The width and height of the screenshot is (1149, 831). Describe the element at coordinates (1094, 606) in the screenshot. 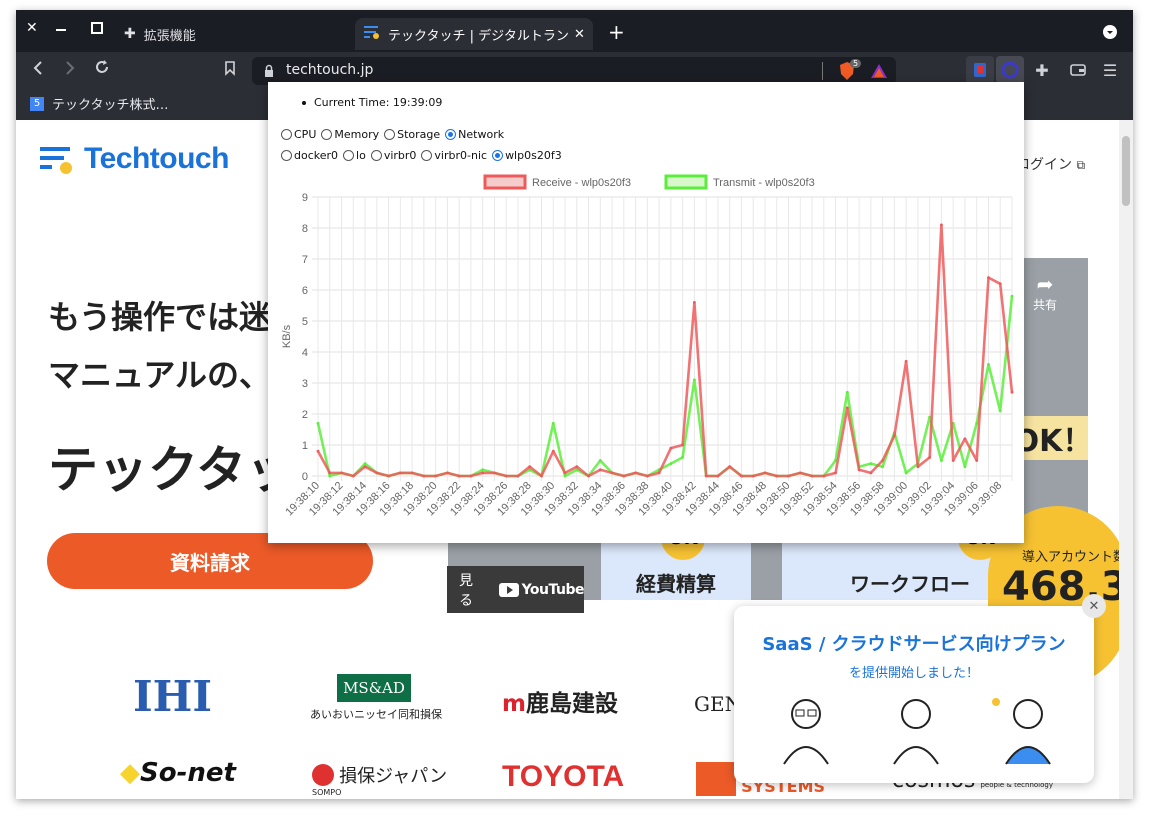

I see `close-popup-icon: ✕` at that location.